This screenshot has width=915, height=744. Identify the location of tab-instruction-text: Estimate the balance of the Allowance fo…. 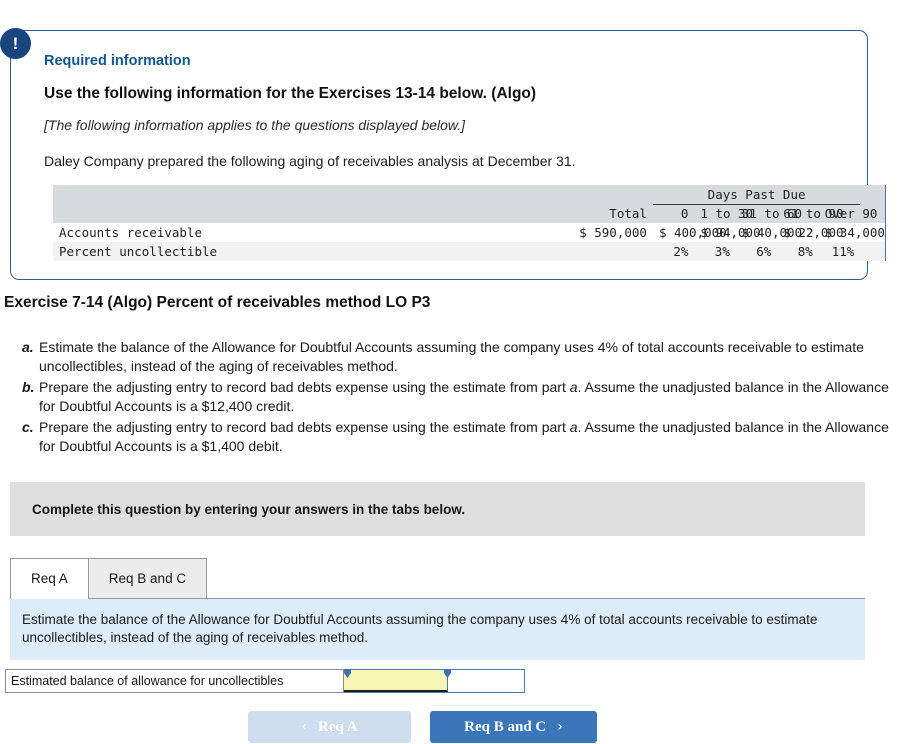
(420, 628).